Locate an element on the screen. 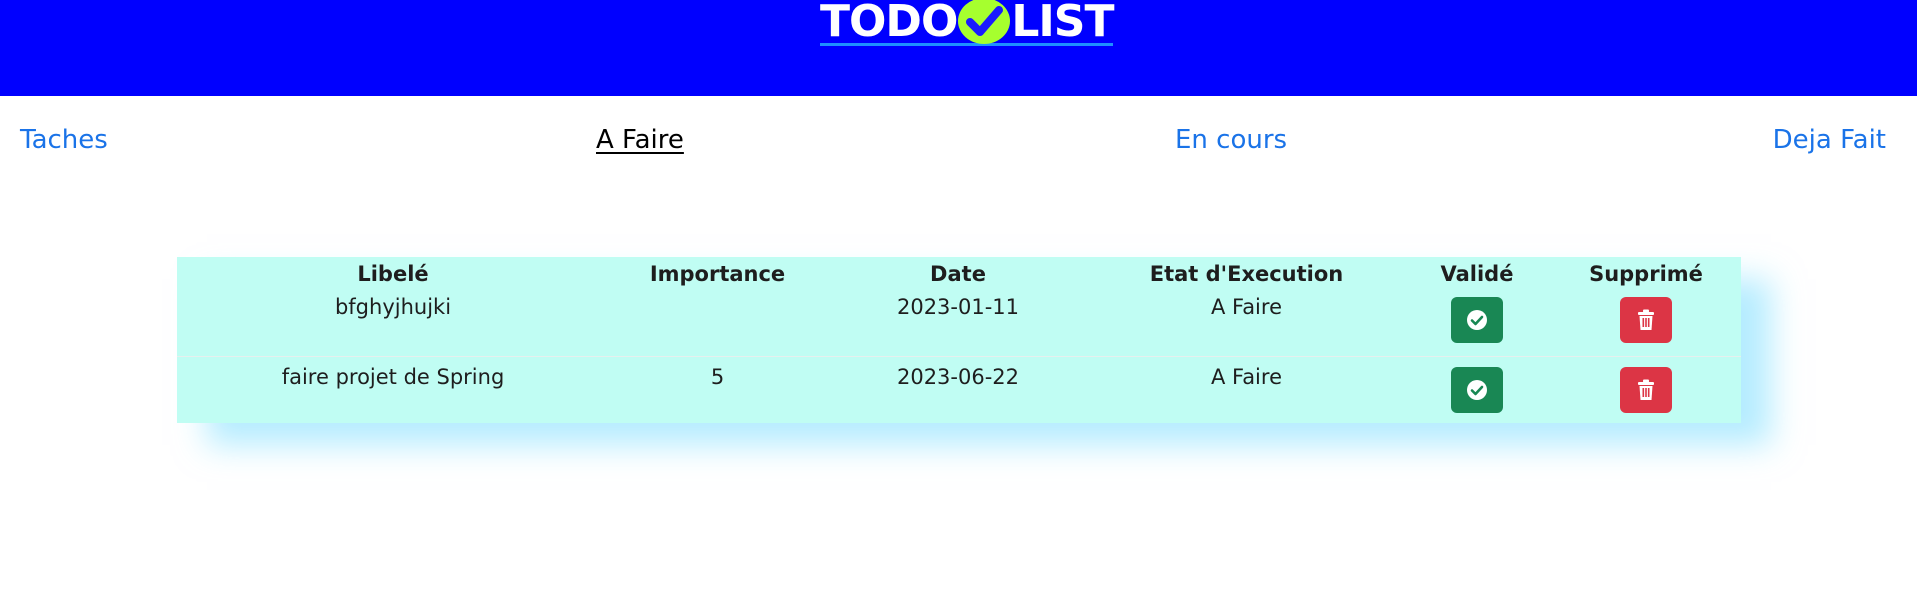  app-logo: TODO LIST is located at coordinates (967, 23).